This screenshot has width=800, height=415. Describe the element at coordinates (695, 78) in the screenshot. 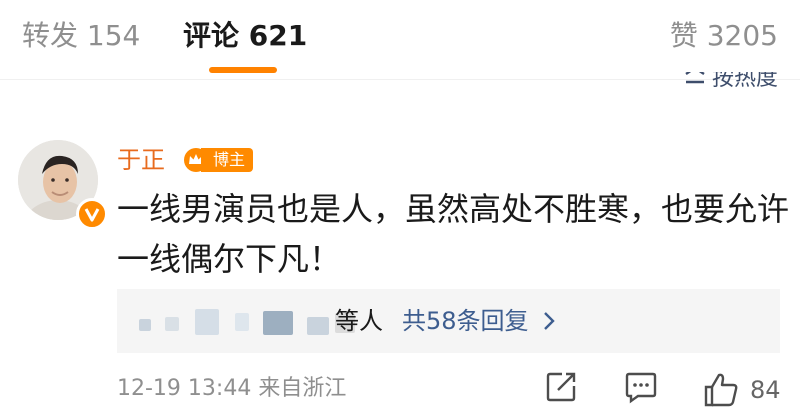

I see `sort-icon` at that location.